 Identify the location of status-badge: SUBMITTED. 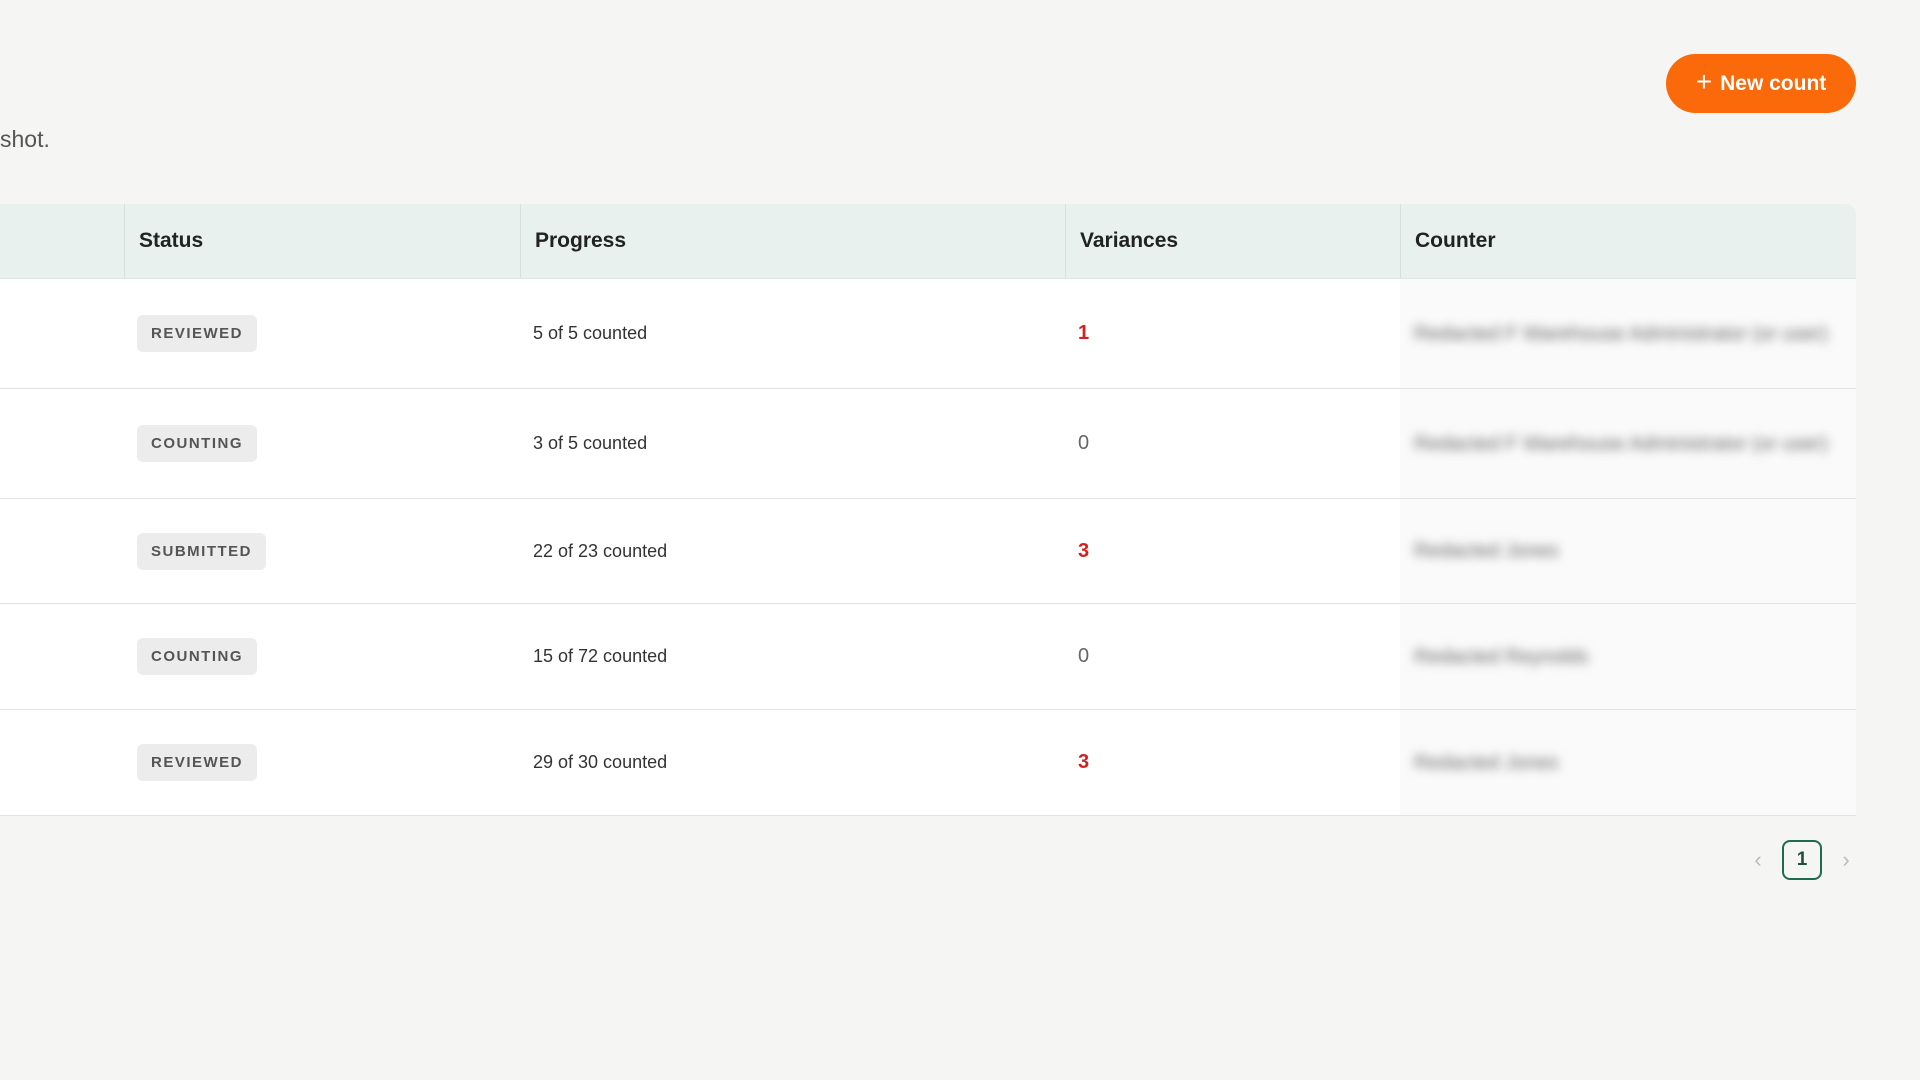
(201, 551).